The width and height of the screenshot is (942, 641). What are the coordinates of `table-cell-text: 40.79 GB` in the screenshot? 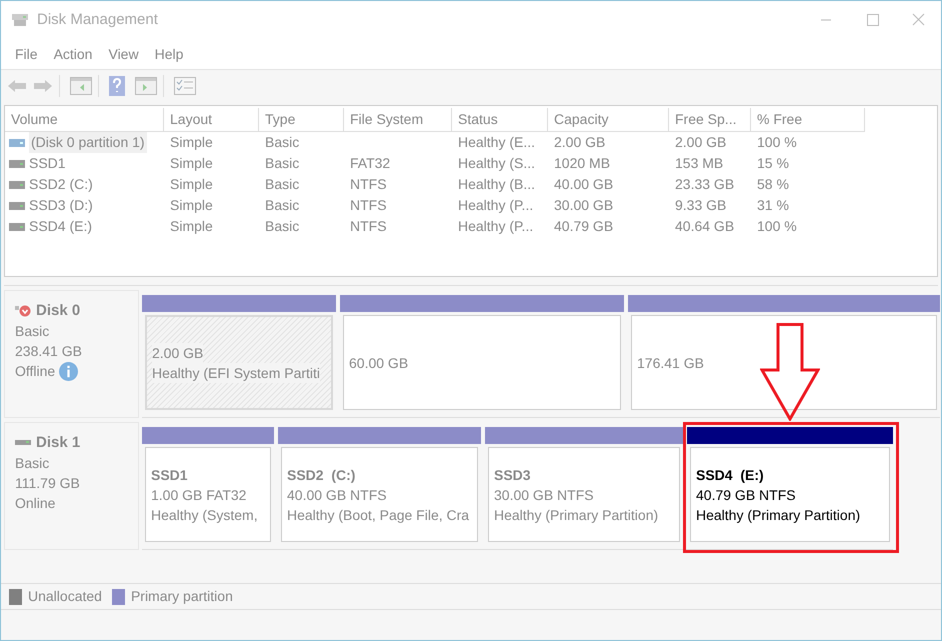 It's located at (584, 226).